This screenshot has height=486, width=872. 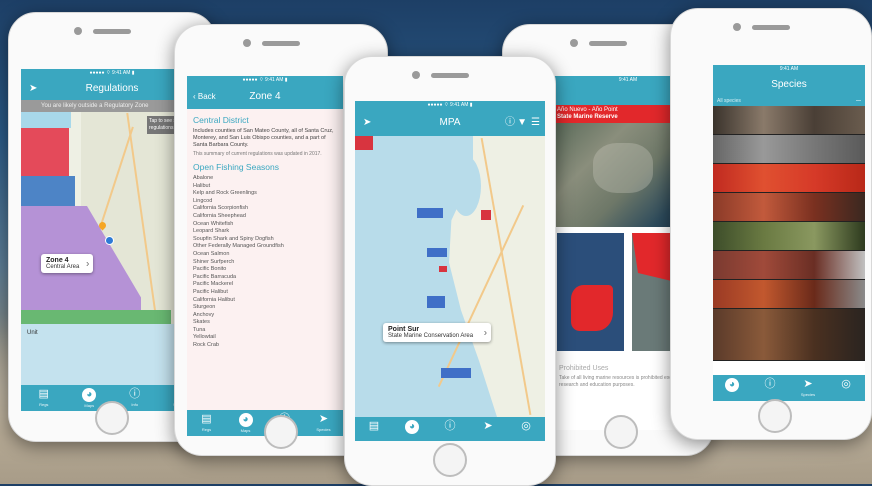 I want to click on list-item: California Halibut, so click(x=265, y=301).